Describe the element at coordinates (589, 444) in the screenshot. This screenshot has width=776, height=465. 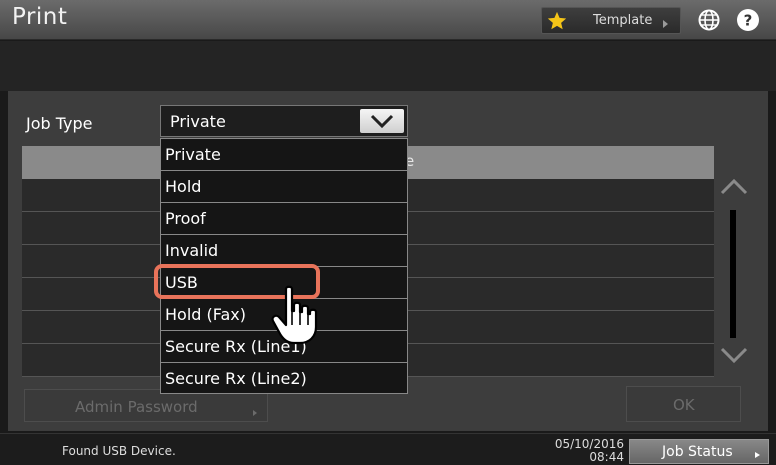
I see `status-date: 05/10/2016` at that location.